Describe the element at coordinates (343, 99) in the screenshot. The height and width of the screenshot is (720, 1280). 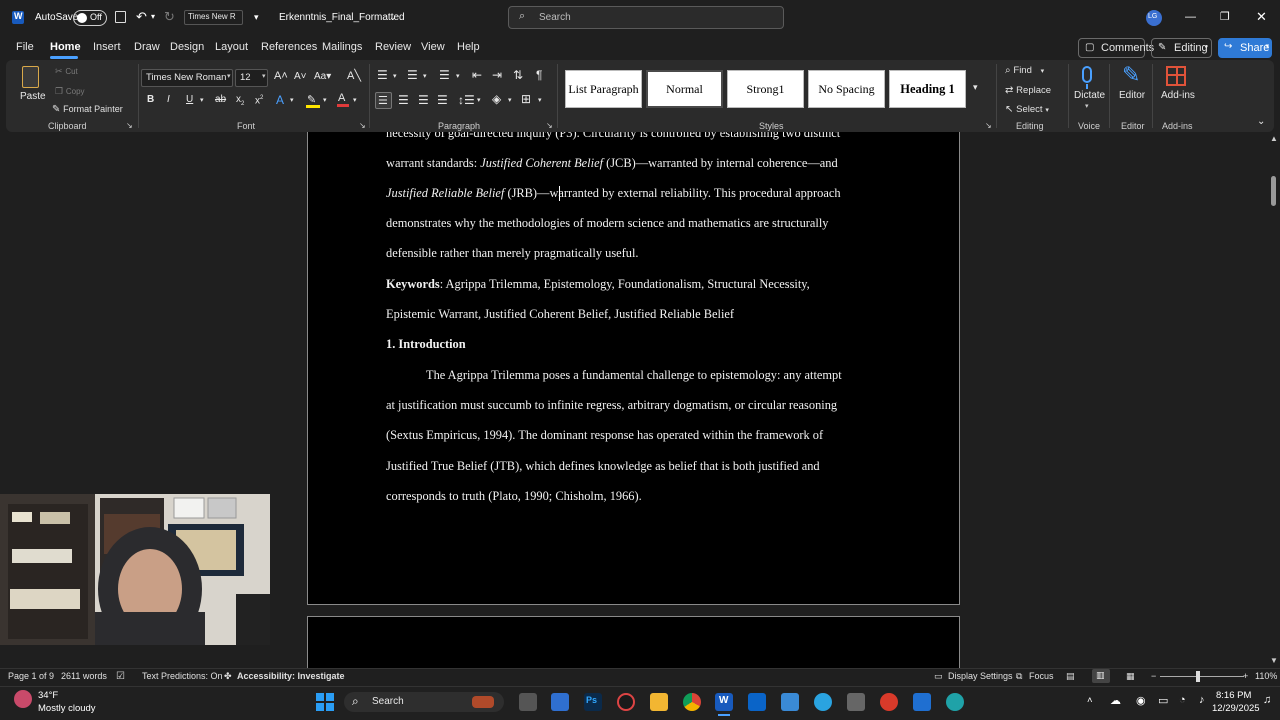
I see `font-color-icon: A` at that location.